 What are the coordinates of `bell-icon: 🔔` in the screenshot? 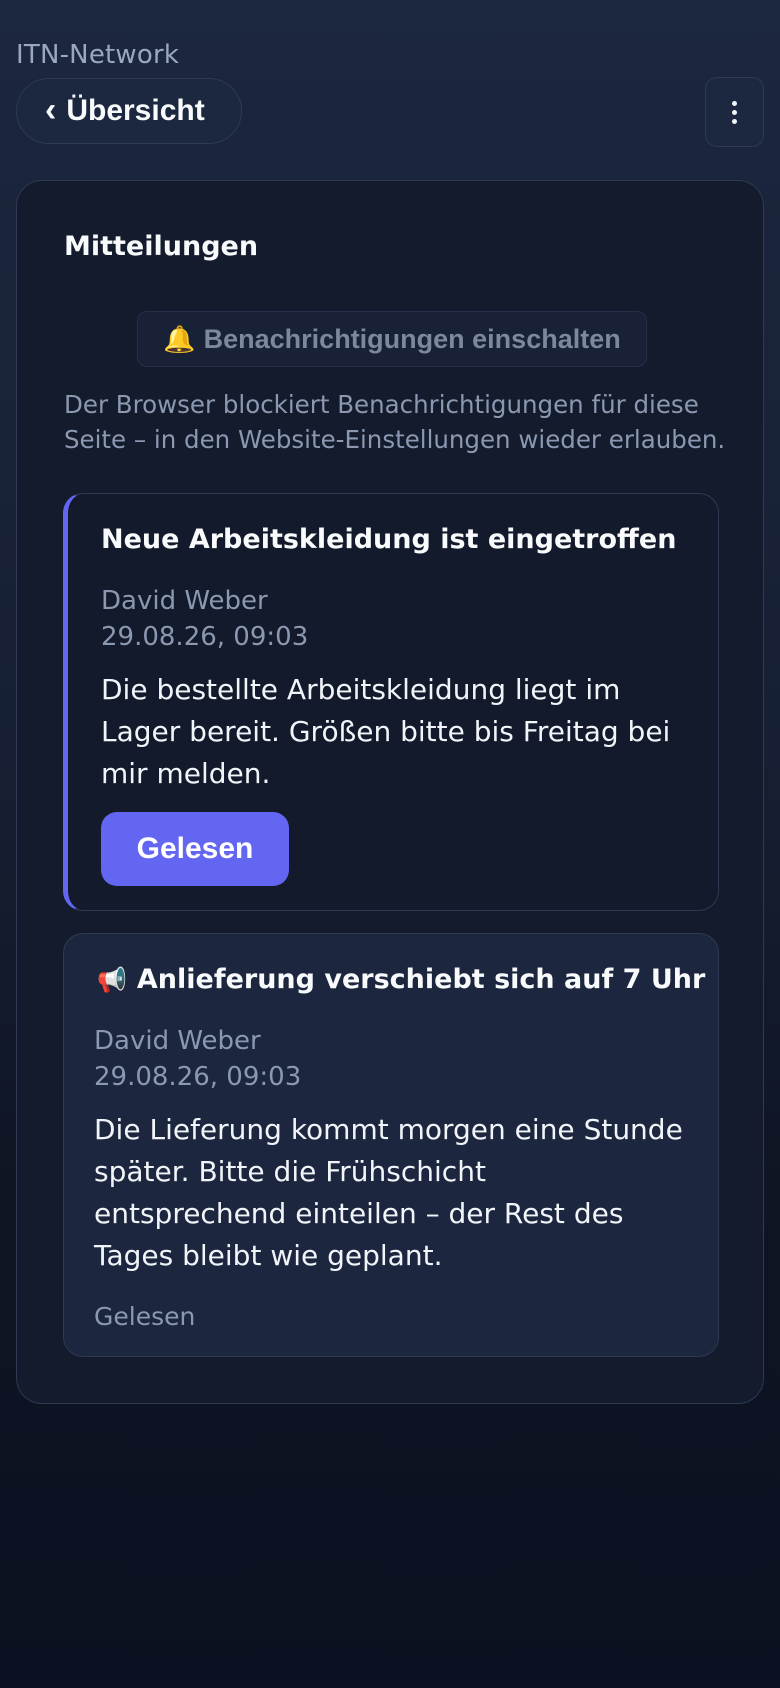 It's located at (179, 338).